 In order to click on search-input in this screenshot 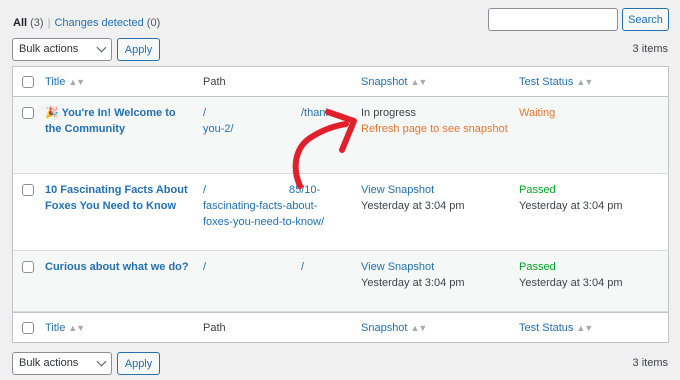, I will do `click(553, 19)`.